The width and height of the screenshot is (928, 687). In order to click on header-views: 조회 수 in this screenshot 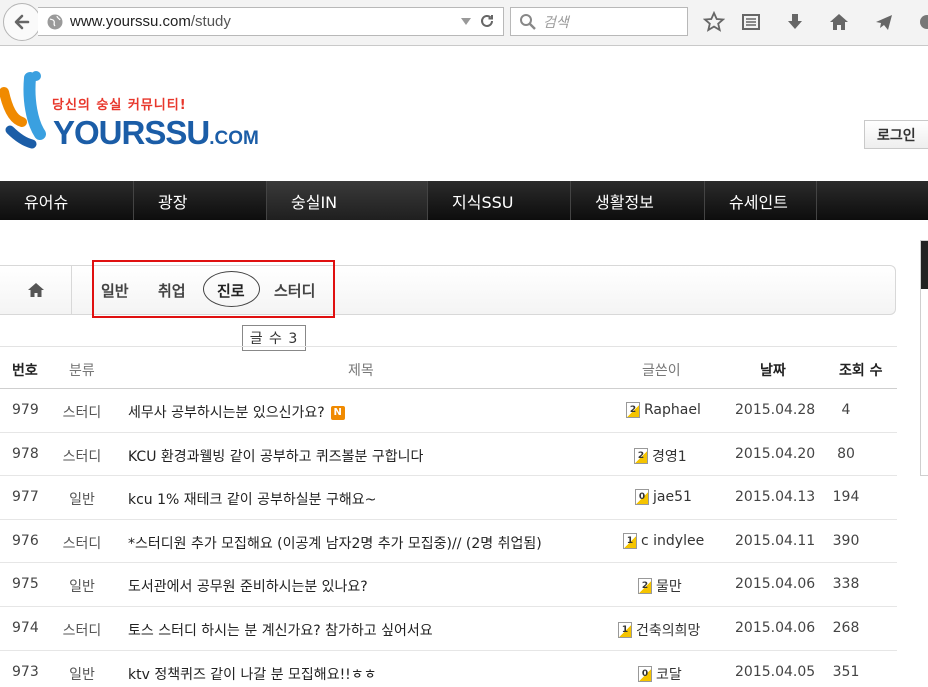, I will do `click(861, 370)`.